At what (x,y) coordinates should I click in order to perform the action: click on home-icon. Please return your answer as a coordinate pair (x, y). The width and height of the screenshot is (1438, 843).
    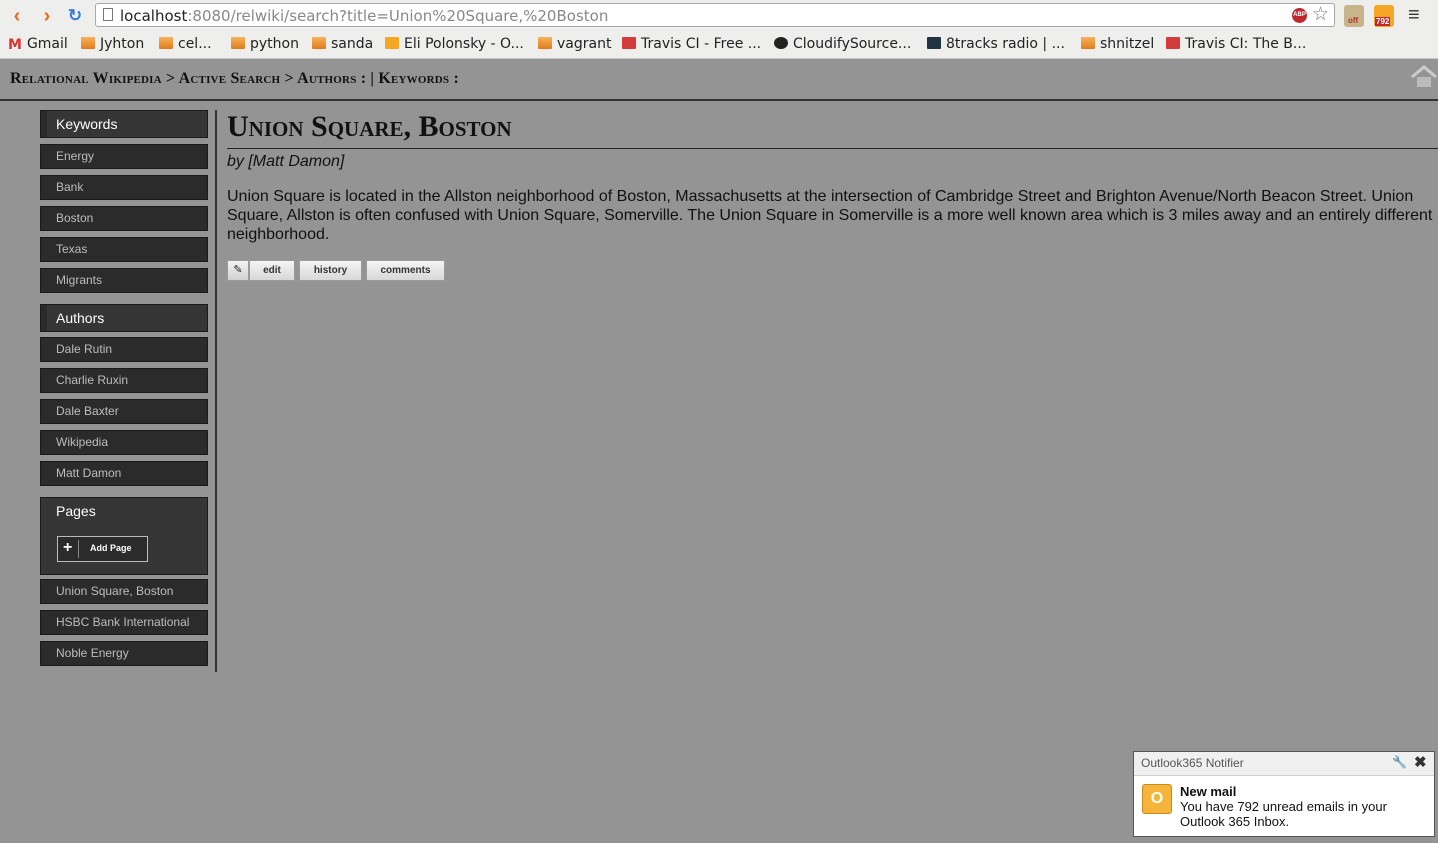
    Looking at the image, I should click on (1424, 77).